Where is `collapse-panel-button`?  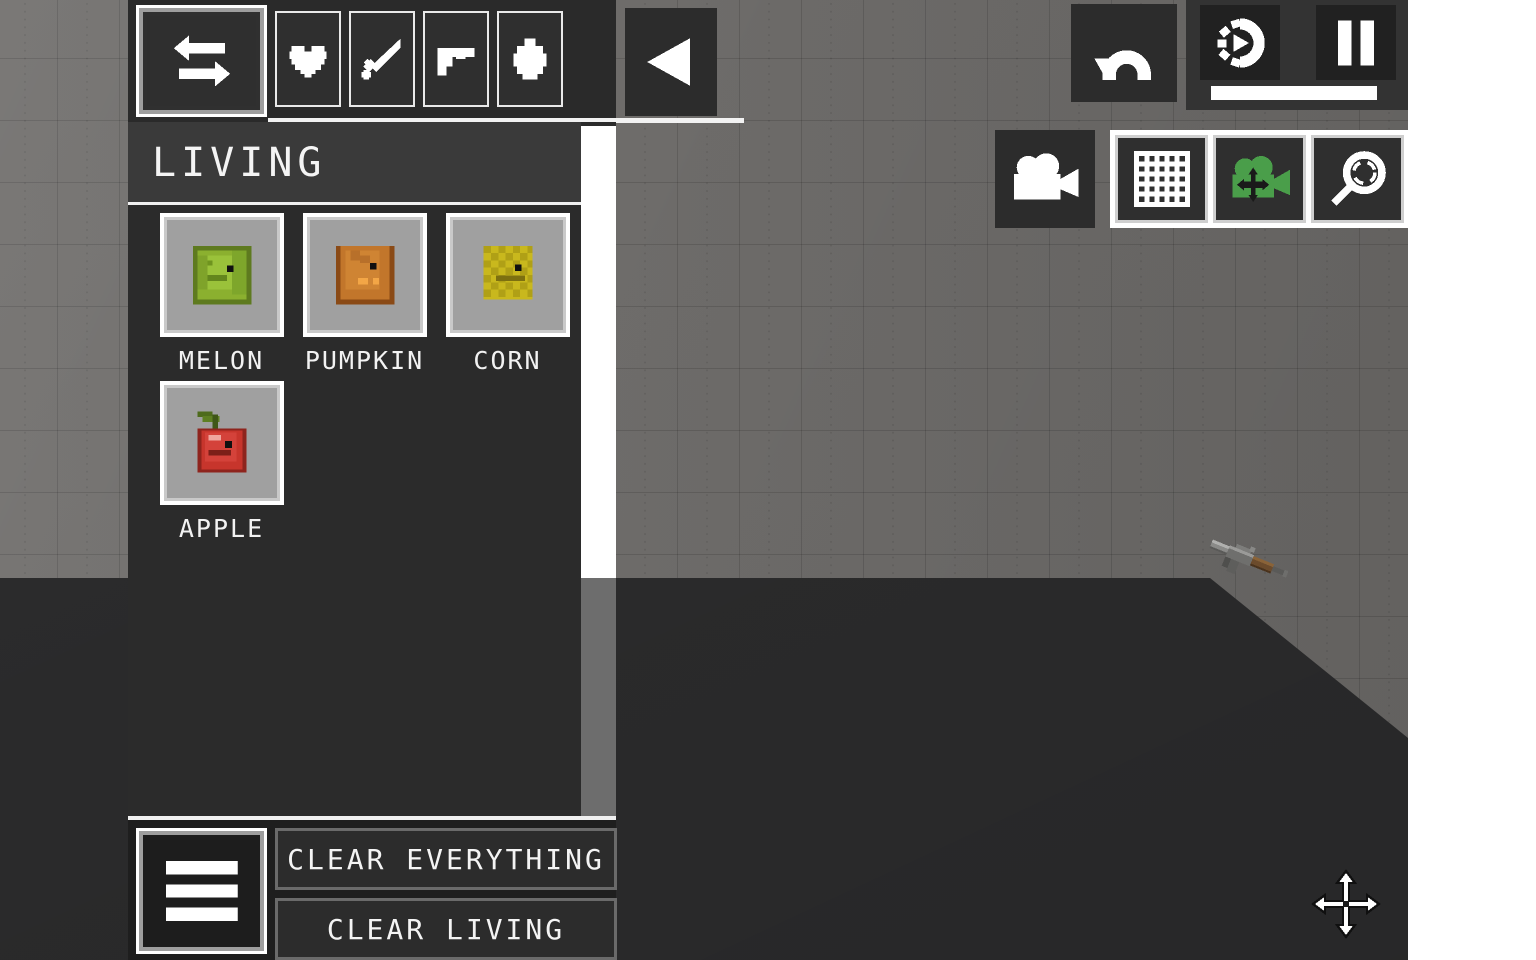
collapse-panel-button is located at coordinates (671, 62).